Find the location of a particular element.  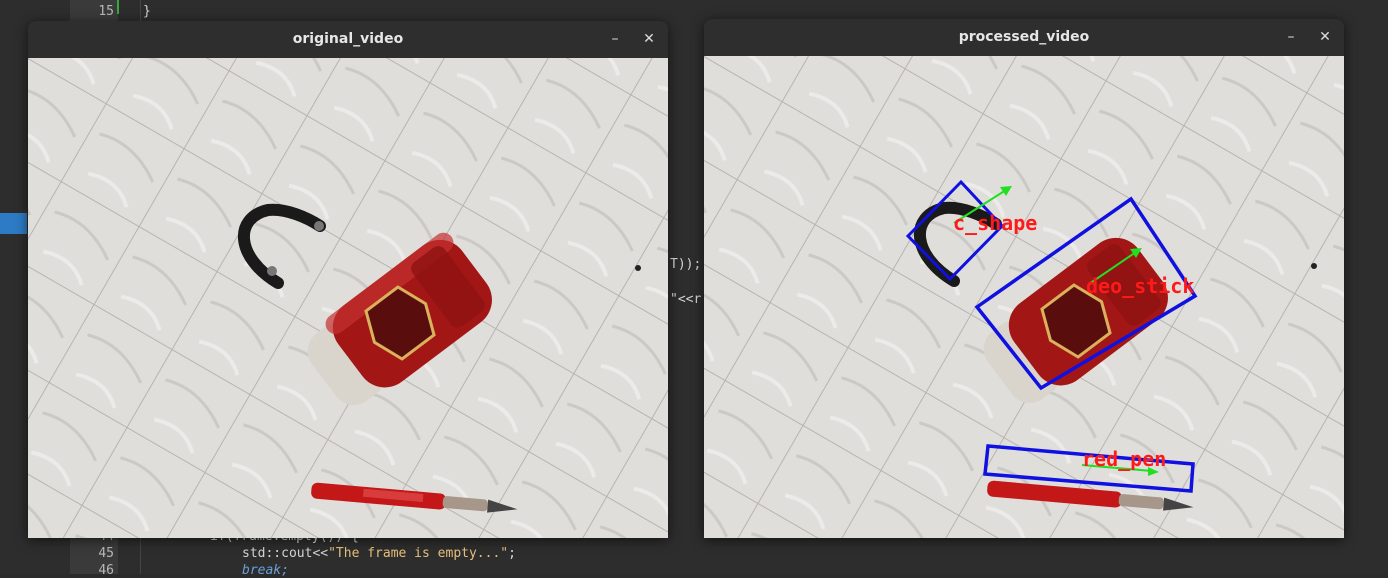

line-number: 45 is located at coordinates (106, 553).